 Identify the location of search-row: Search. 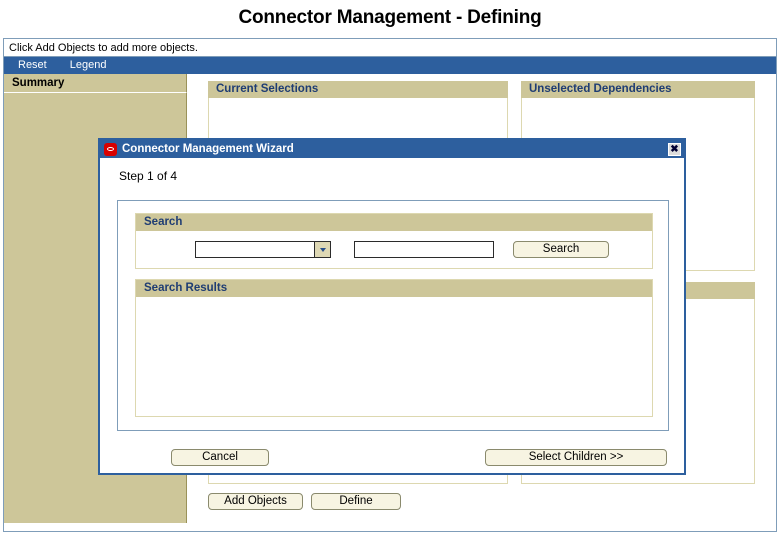
(394, 249).